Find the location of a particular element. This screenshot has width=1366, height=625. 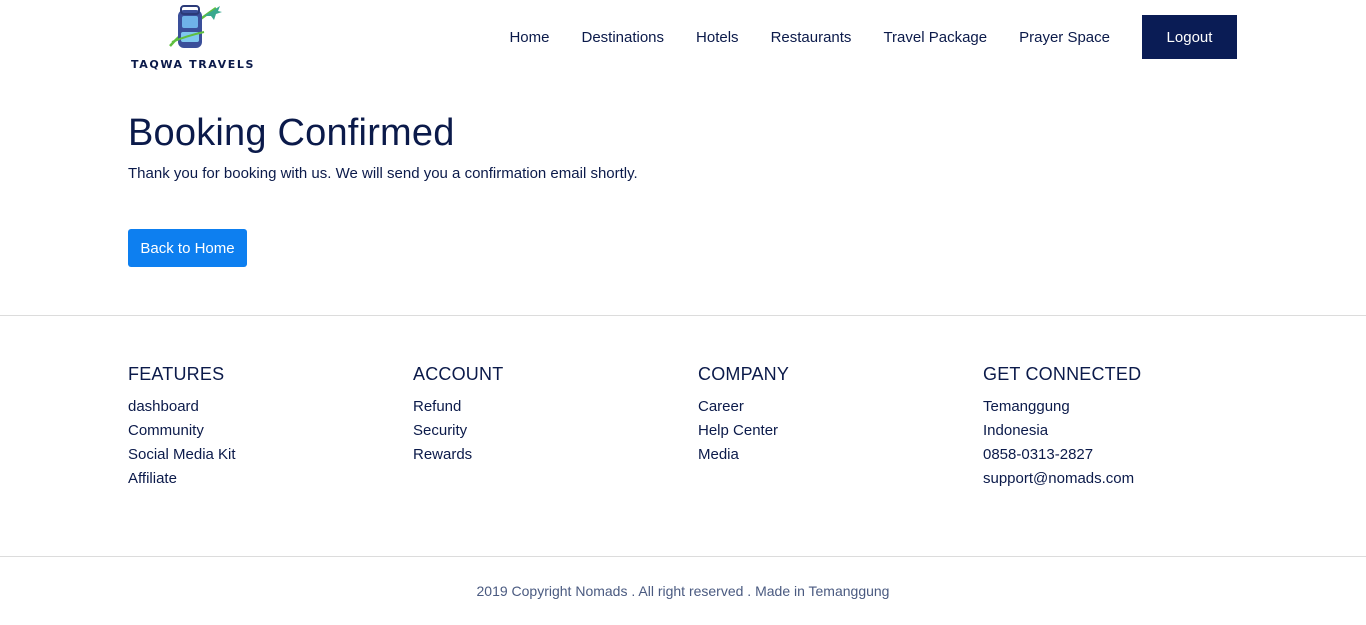

page-title: Booking Confirmed is located at coordinates (291, 133).